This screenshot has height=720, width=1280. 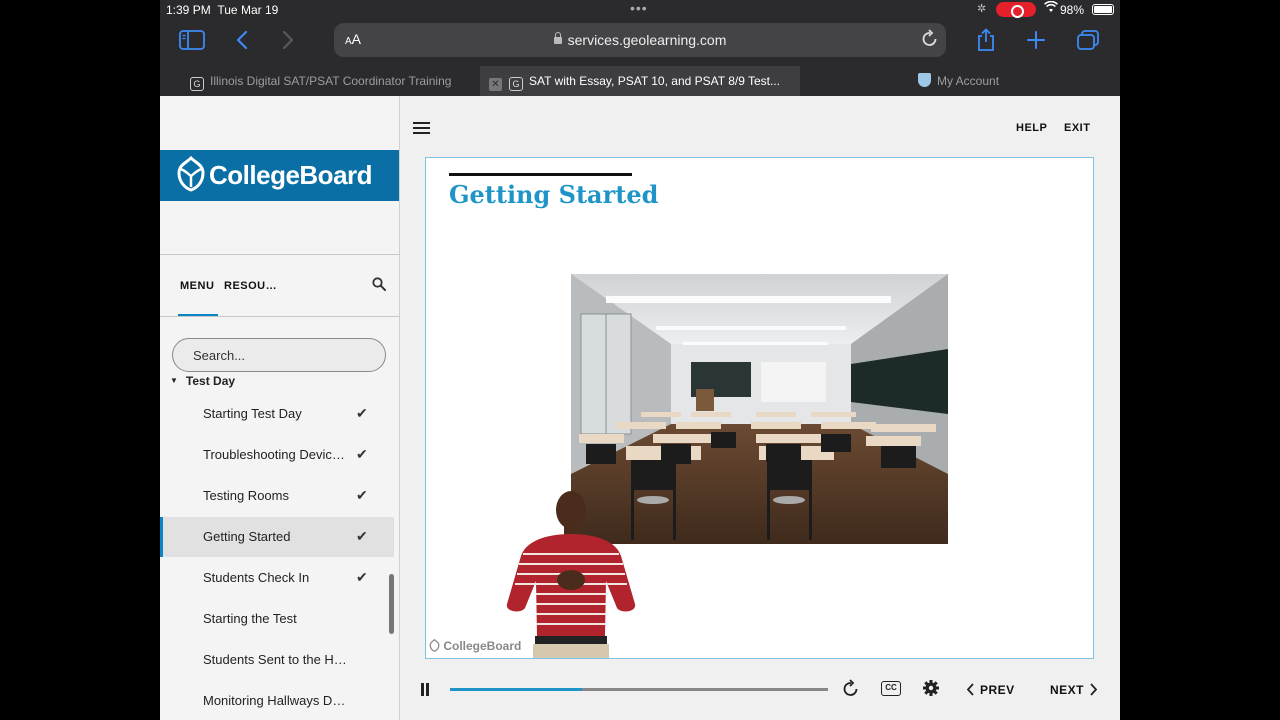 What do you see at coordinates (246, 495) in the screenshot?
I see `item-label: Testing Rooms` at bounding box center [246, 495].